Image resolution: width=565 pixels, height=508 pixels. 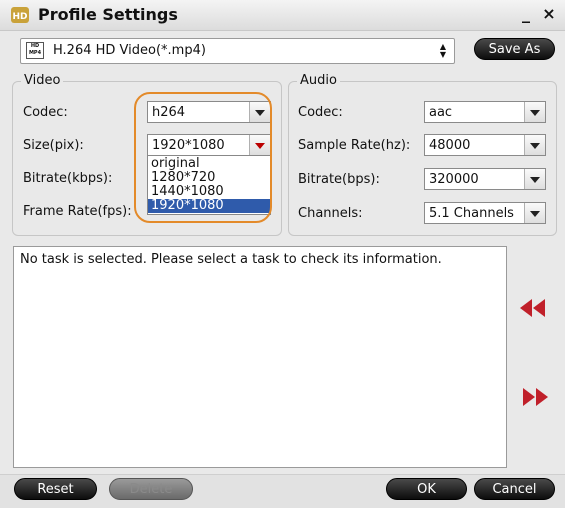 I want to click on audio-channels-select: 5.1 Channels, so click(x=485, y=213).